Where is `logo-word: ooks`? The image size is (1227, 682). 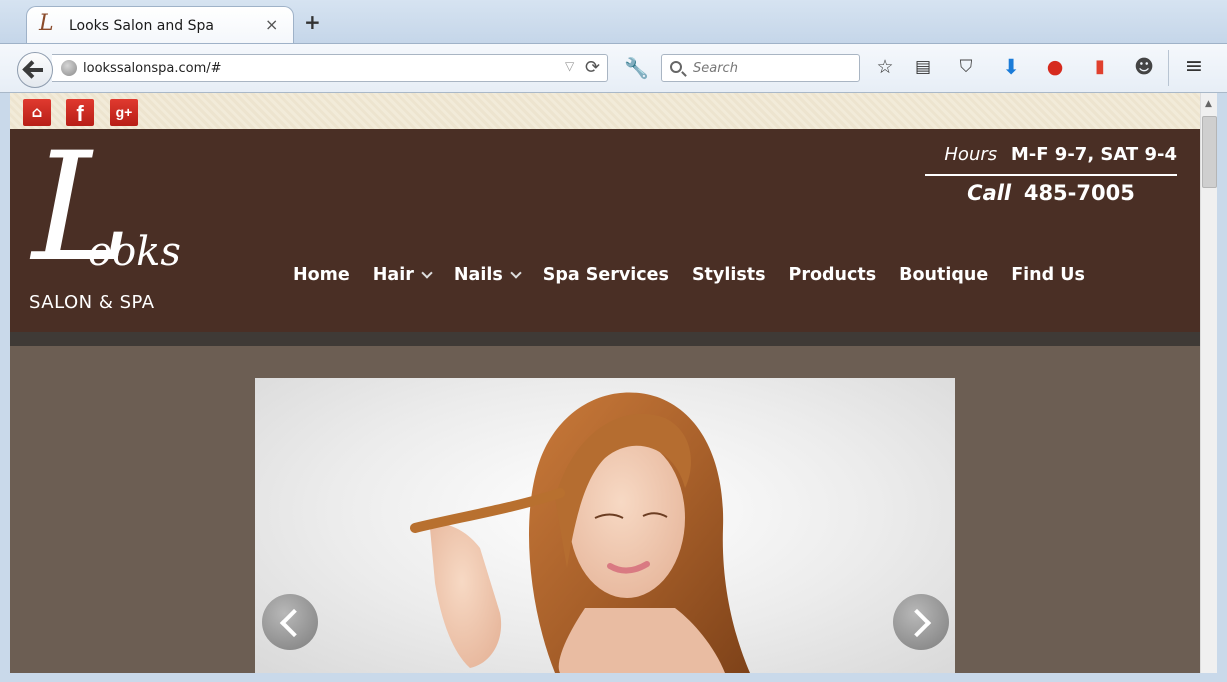 logo-word: ooks is located at coordinates (134, 252).